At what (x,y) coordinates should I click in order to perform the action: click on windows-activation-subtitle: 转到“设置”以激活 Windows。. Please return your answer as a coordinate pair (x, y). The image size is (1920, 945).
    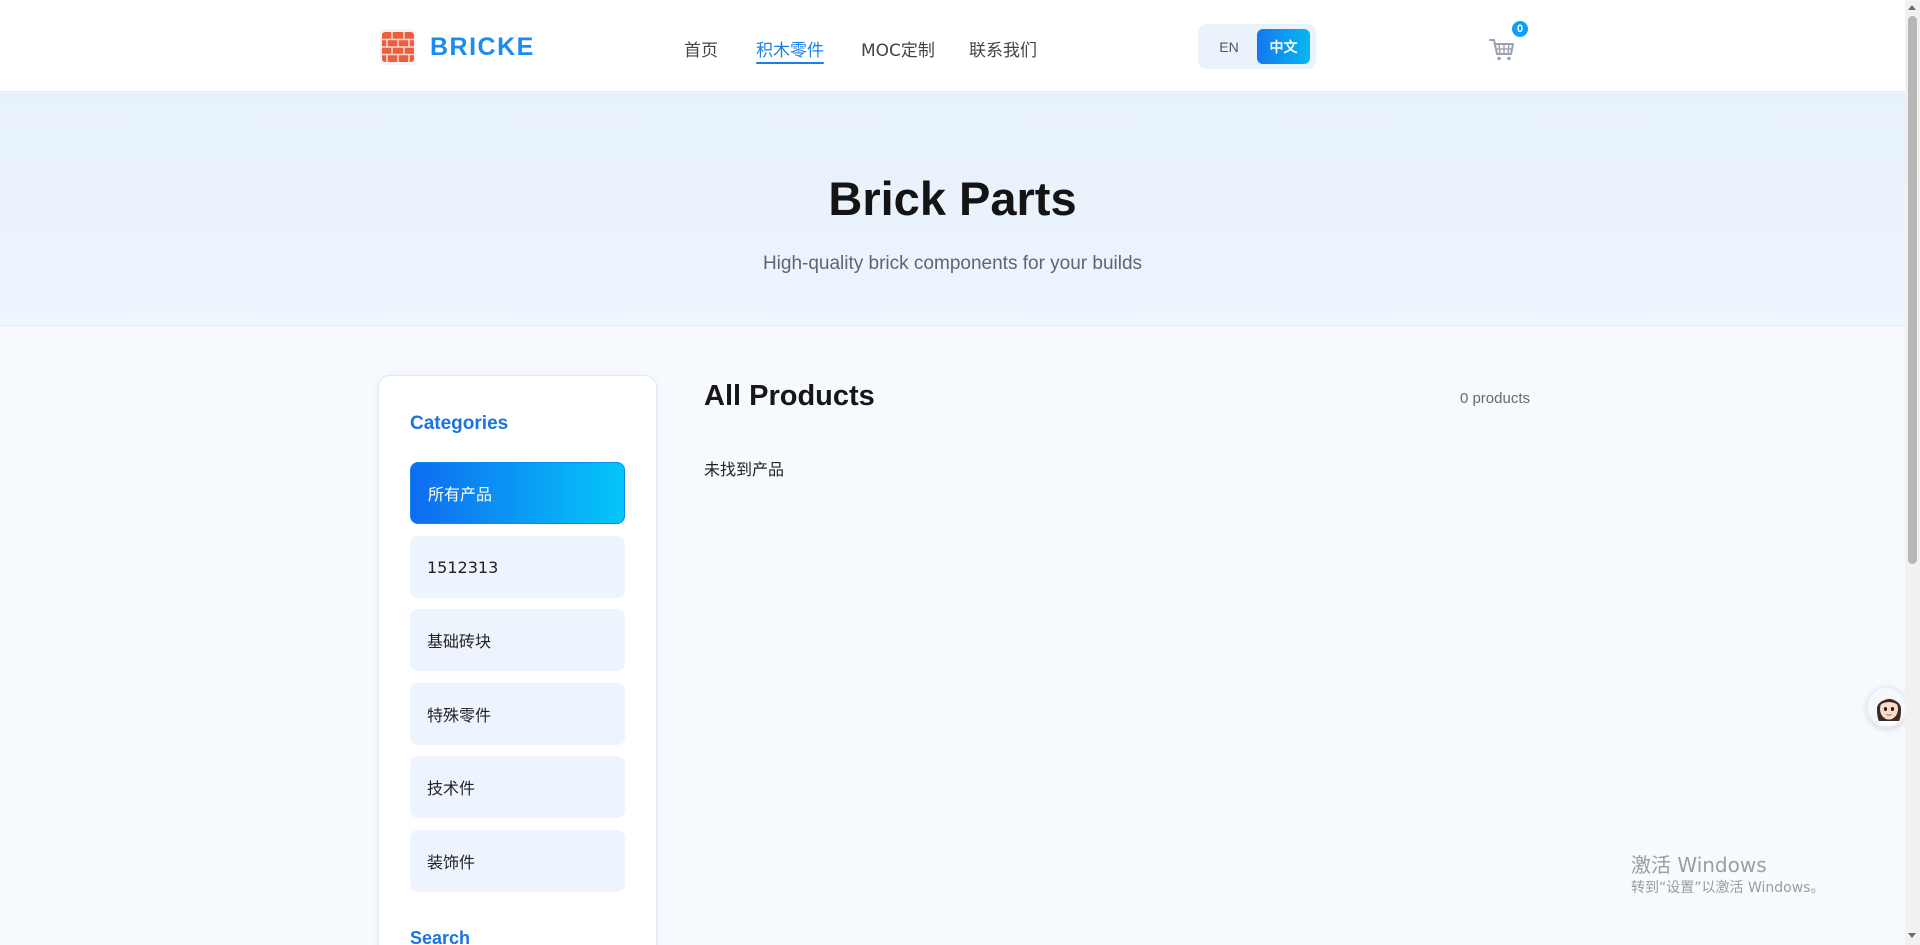
    Looking at the image, I should click on (1728, 888).